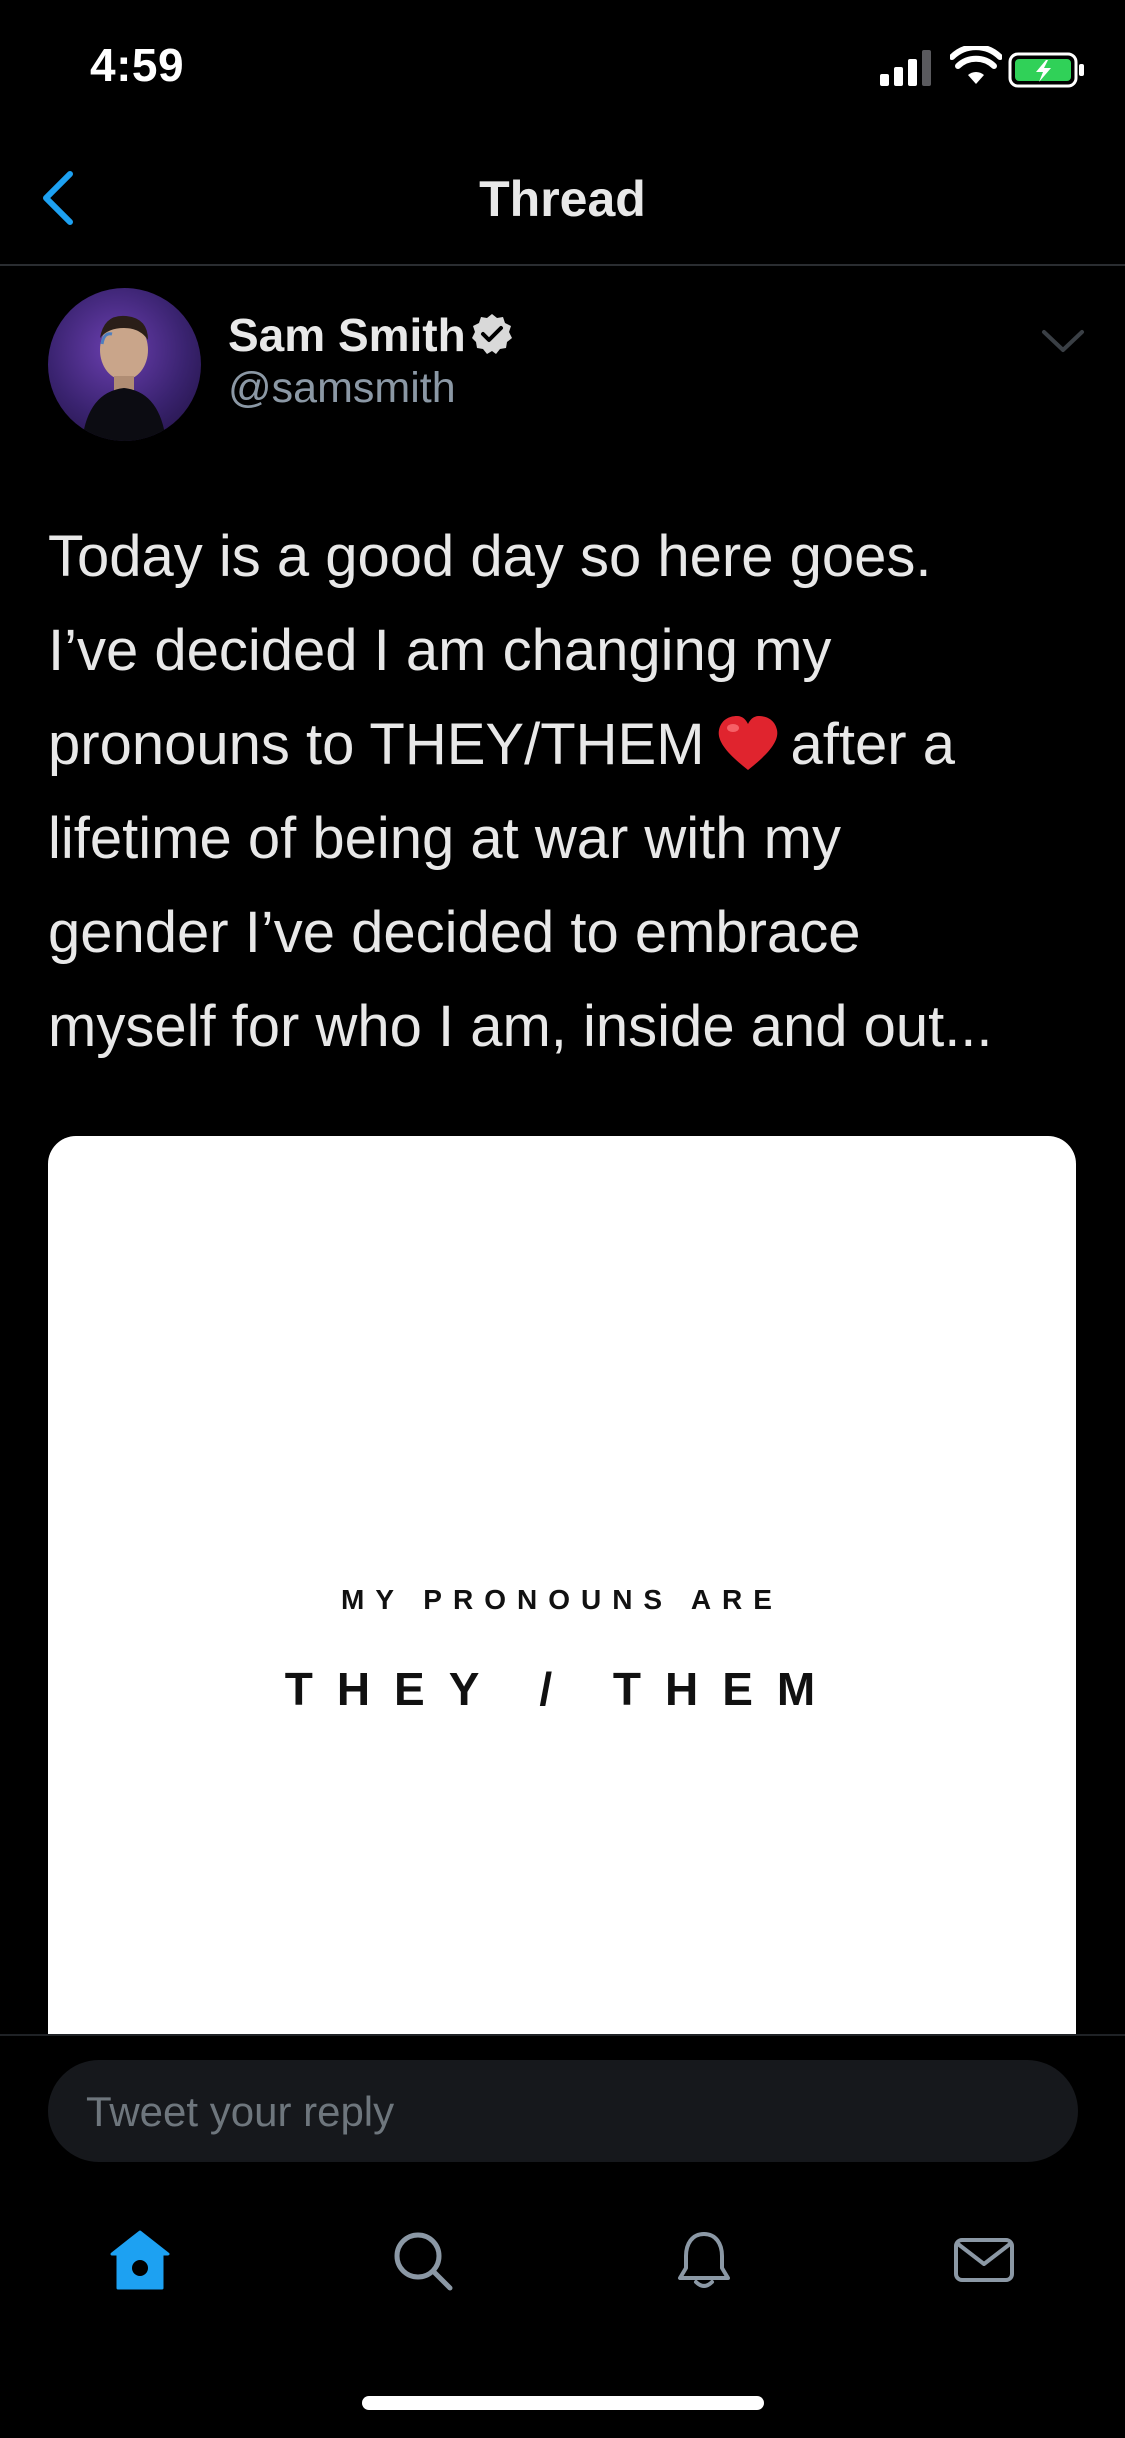 Image resolution: width=1125 pixels, height=2438 pixels. Describe the element at coordinates (492, 334) in the screenshot. I see `verified-badge-icon` at that location.